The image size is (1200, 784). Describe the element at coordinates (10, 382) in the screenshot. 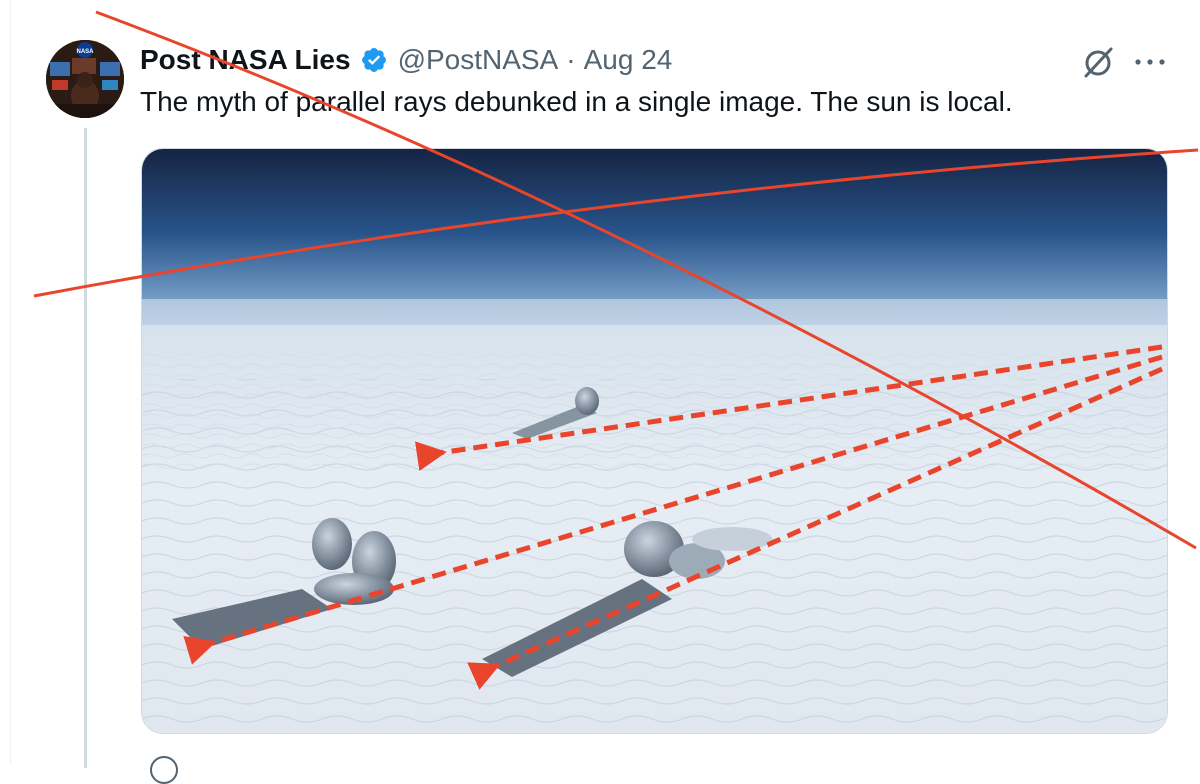

I see `timeline-border` at that location.